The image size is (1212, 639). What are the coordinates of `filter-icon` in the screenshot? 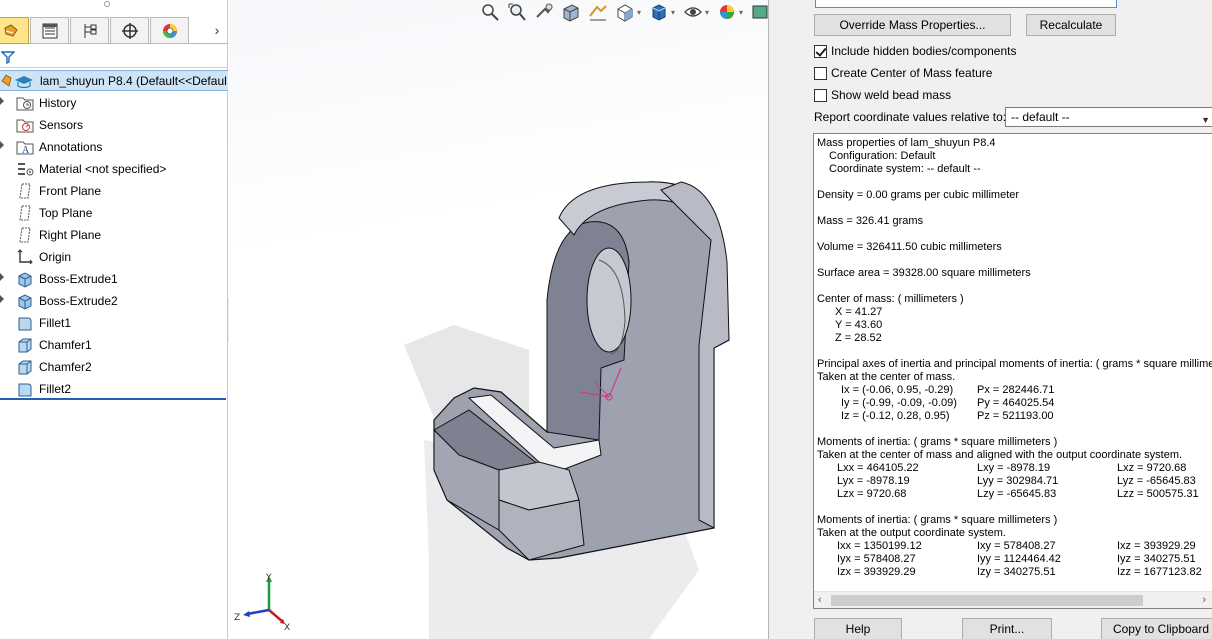 It's located at (8, 57).